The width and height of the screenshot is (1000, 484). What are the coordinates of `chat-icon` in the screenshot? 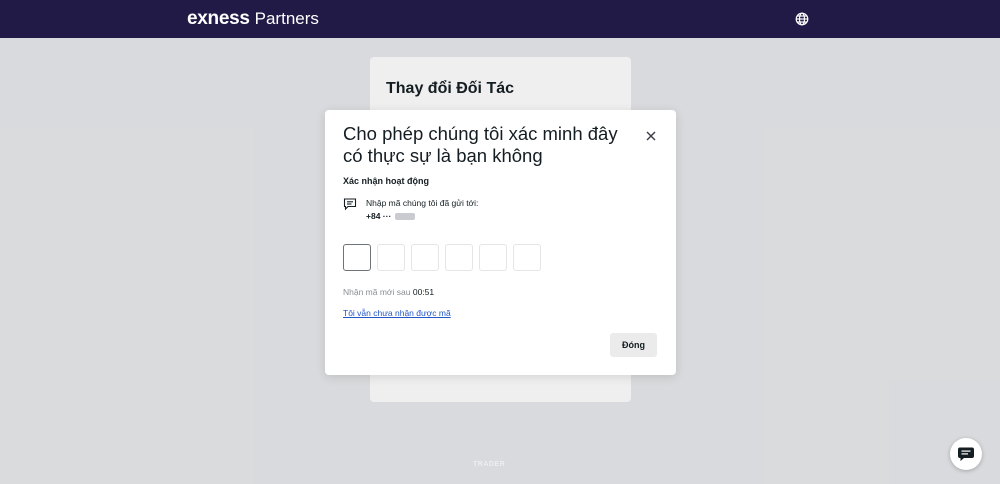 It's located at (966, 454).